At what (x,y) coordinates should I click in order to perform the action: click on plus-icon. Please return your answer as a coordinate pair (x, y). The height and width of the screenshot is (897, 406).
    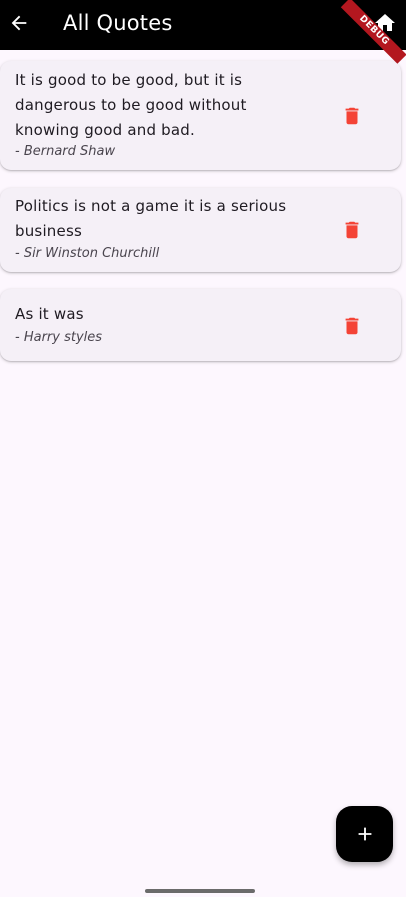
    Looking at the image, I should click on (364, 834).